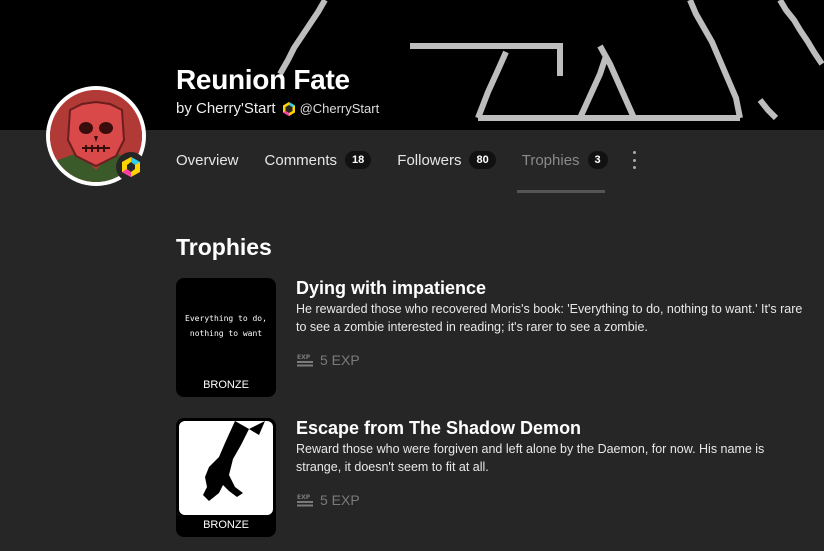  I want to click on byline: by Cherry'Start @CherryStart, so click(277, 108).